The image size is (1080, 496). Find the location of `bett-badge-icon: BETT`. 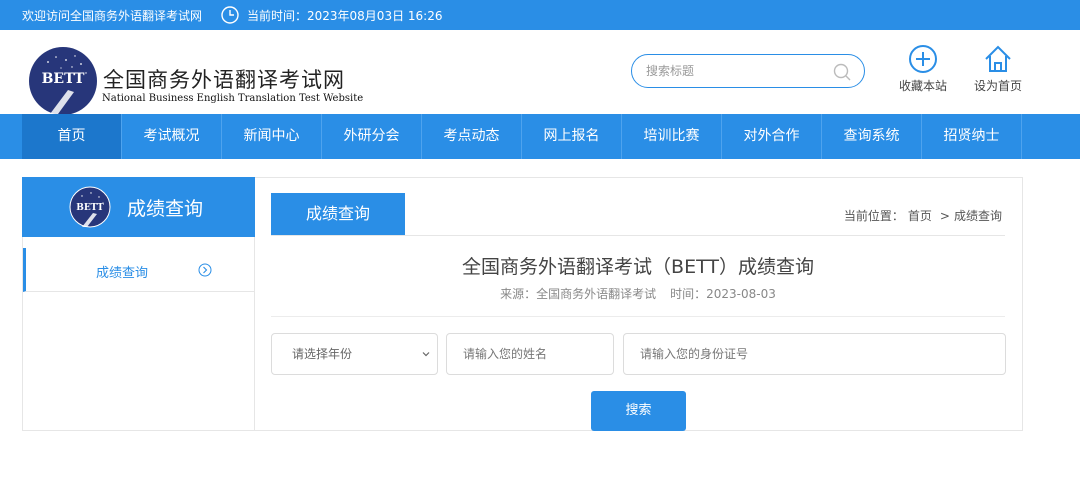

bett-badge-icon: BETT is located at coordinates (90, 207).